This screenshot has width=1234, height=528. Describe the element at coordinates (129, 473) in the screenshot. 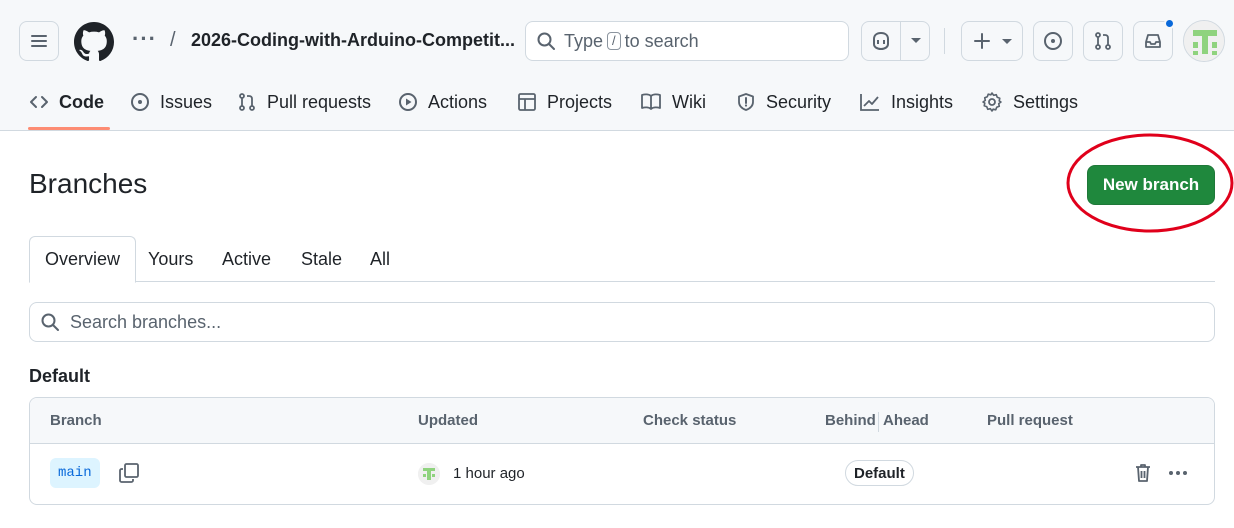

I see `copy-icon` at that location.